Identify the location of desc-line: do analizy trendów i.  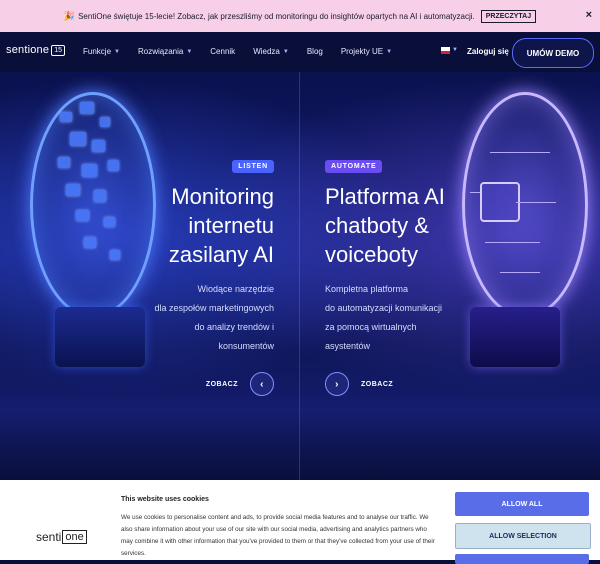
(234, 327).